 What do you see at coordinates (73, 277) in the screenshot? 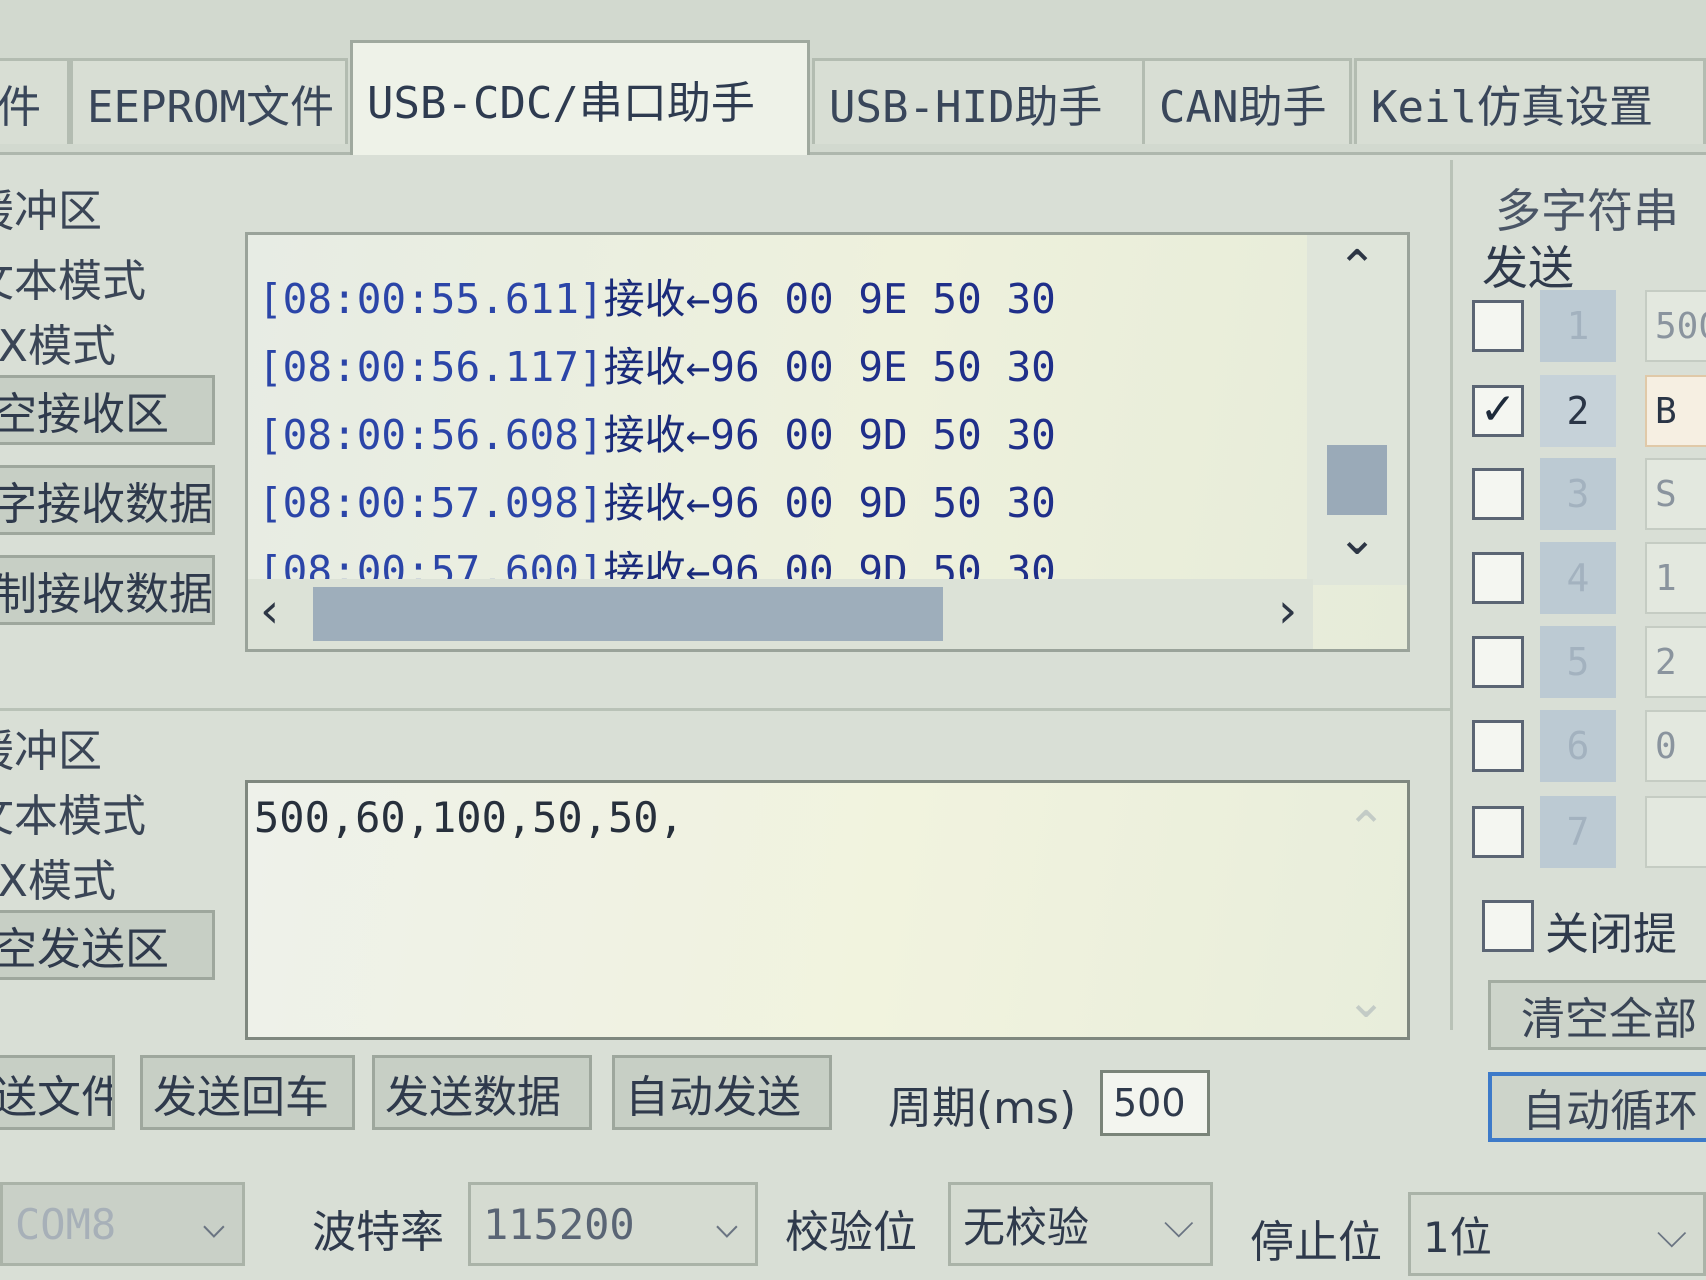
I see `receive-text-mode-option: 文本模式` at bounding box center [73, 277].